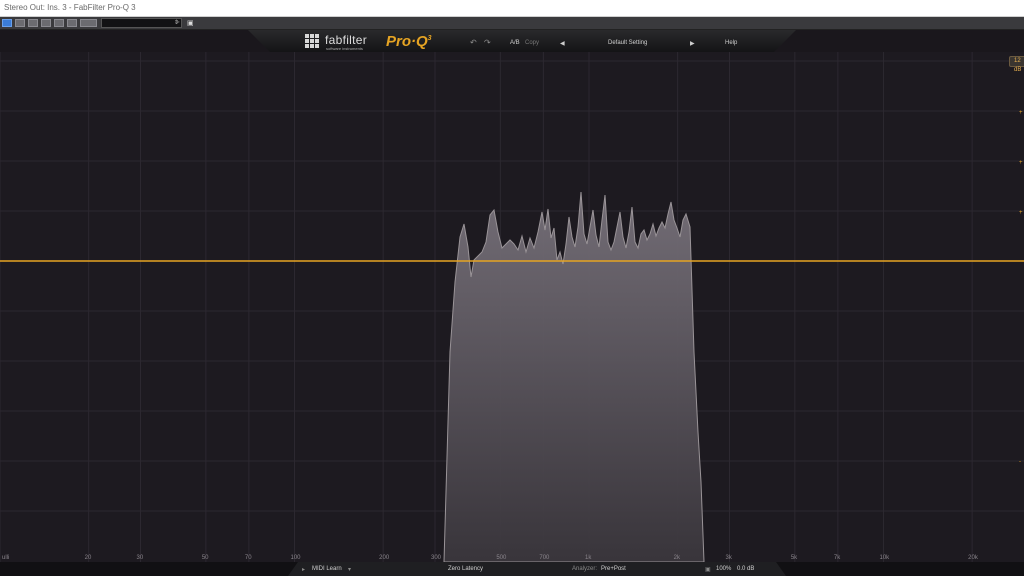  What do you see at coordinates (544, 558) in the screenshot?
I see `freq-label: 700` at bounding box center [544, 558].